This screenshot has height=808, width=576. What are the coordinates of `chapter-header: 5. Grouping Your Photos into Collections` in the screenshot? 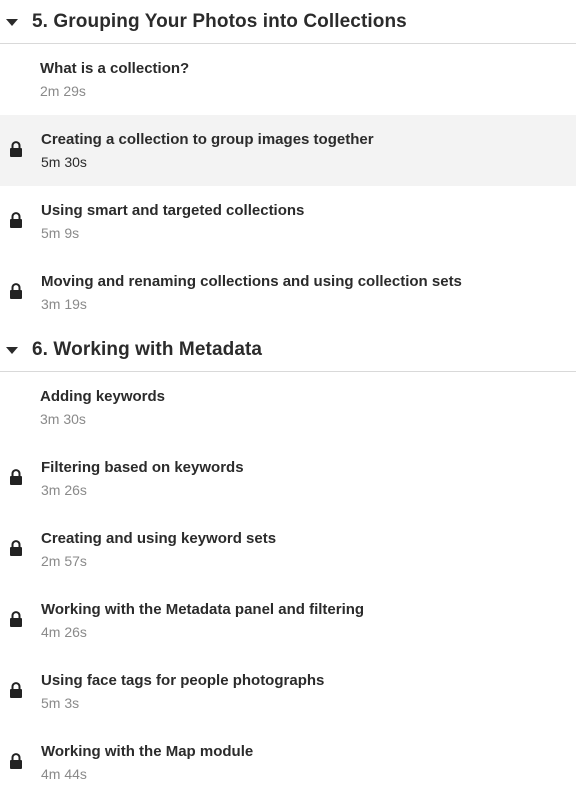 It's located at (288, 22).